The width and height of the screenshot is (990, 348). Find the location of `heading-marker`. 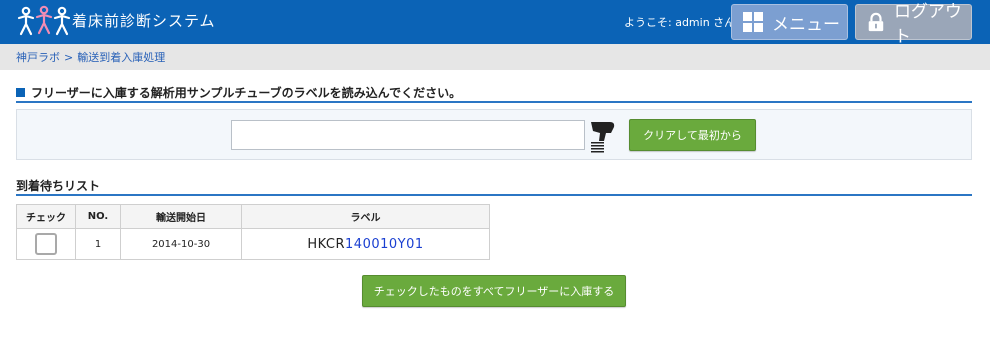

heading-marker is located at coordinates (20, 92).